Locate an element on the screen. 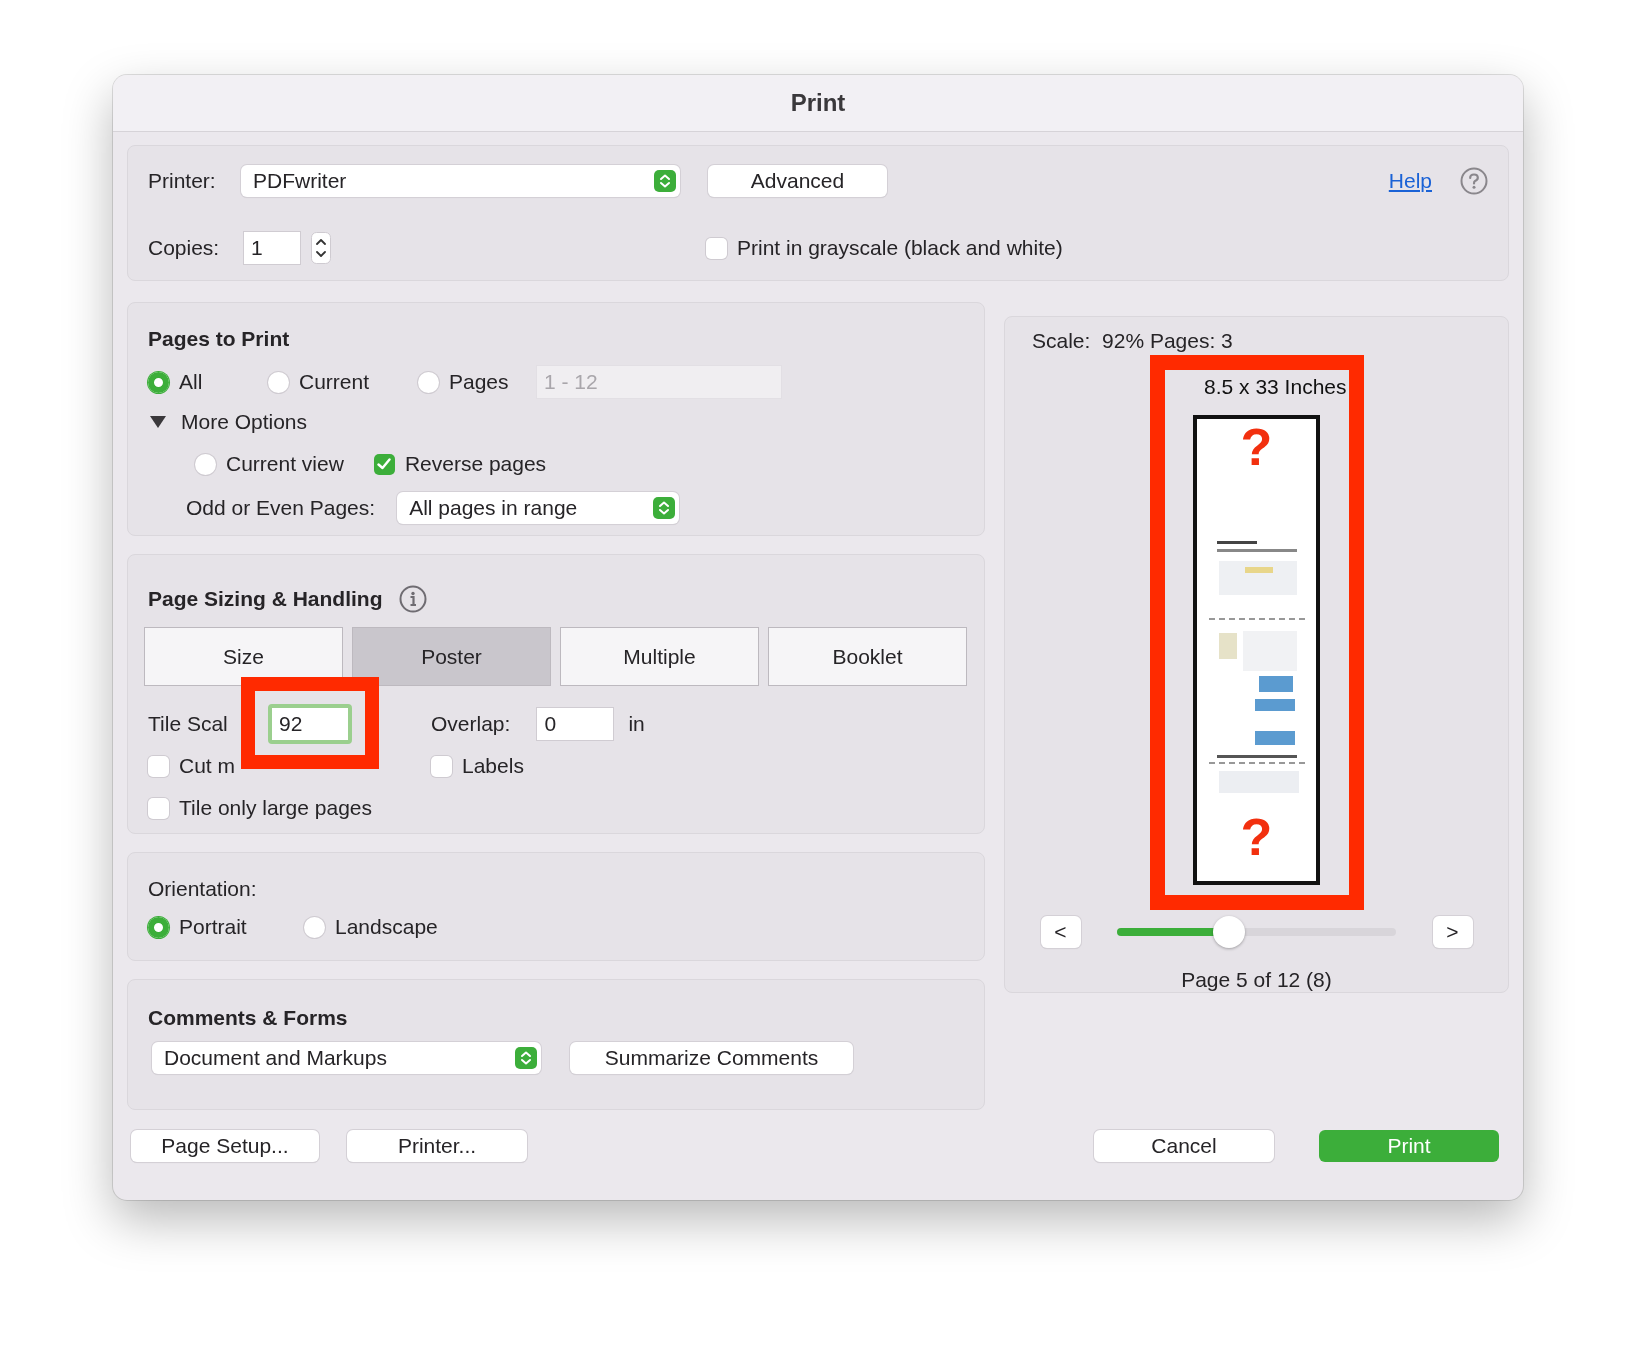  printer-dropdown: PDFwriter is located at coordinates (460, 181).